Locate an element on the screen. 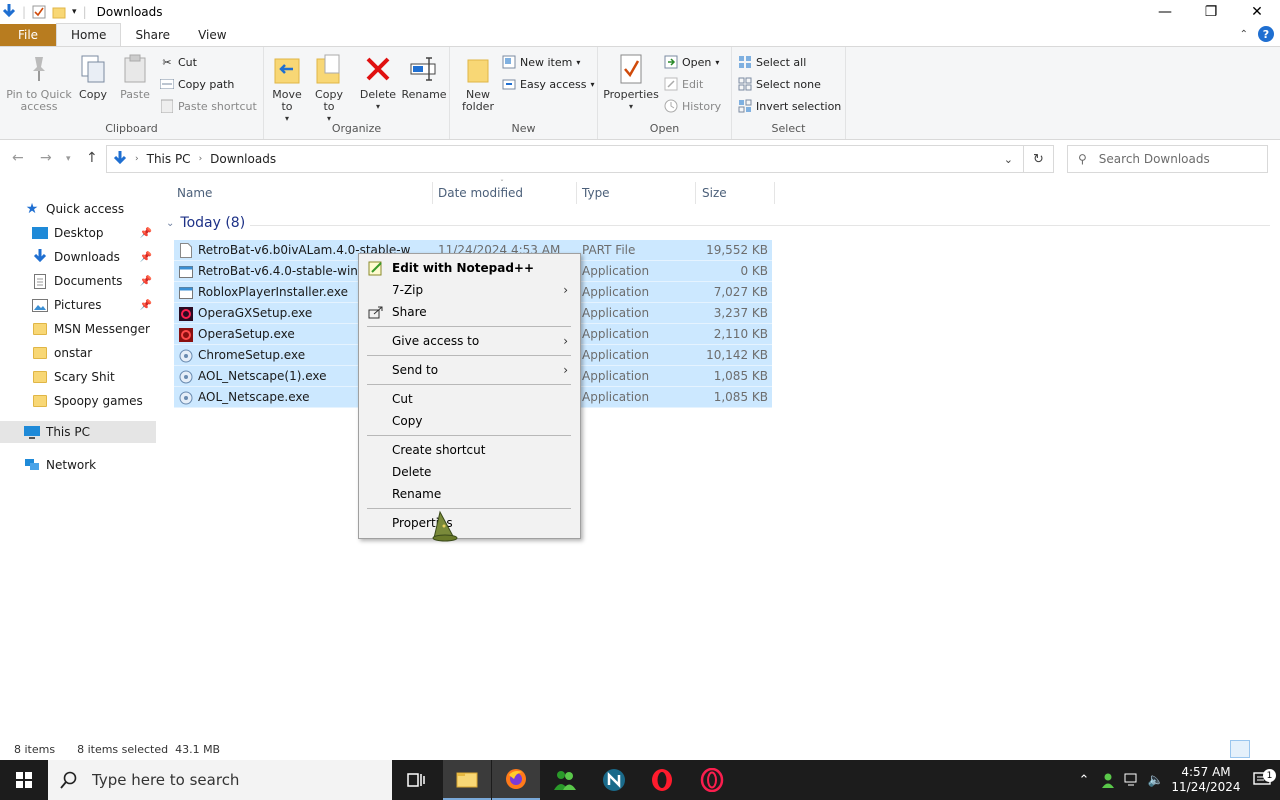 This screenshot has width=1280, height=800. history-button: History is located at coordinates (692, 106).